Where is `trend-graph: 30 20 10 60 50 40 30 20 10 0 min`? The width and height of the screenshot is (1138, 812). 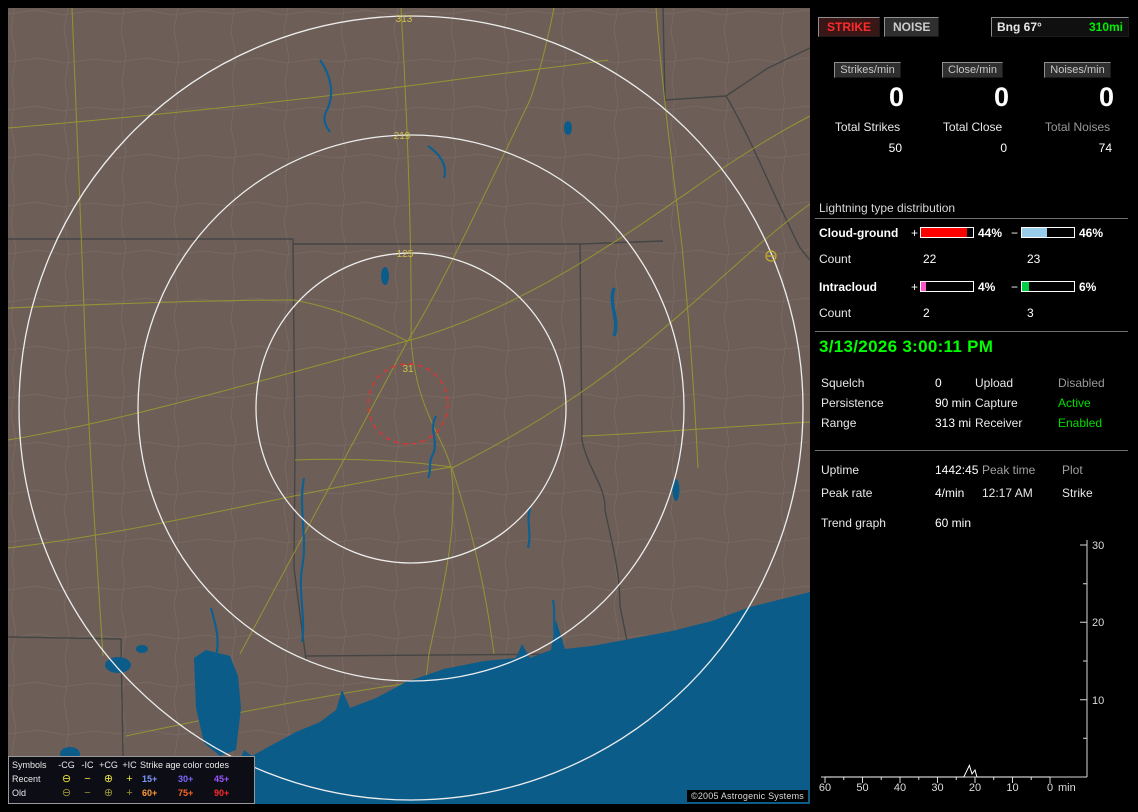 trend-graph: 30 20 10 60 50 40 30 20 10 0 min is located at coordinates (961, 667).